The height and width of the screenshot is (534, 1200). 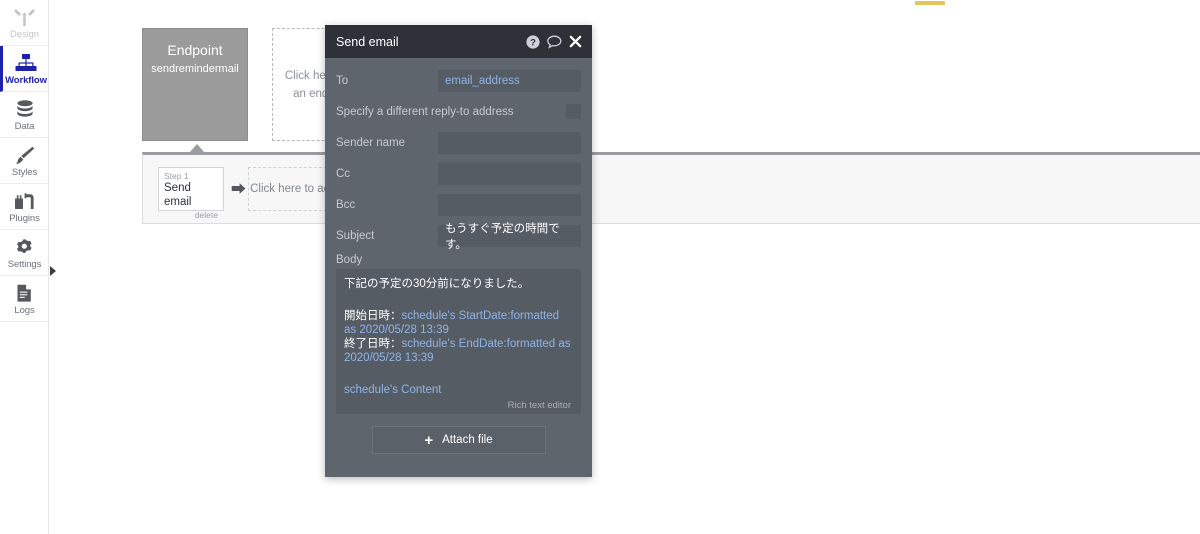 What do you see at coordinates (26, 62) in the screenshot?
I see `workflow-icon` at bounding box center [26, 62].